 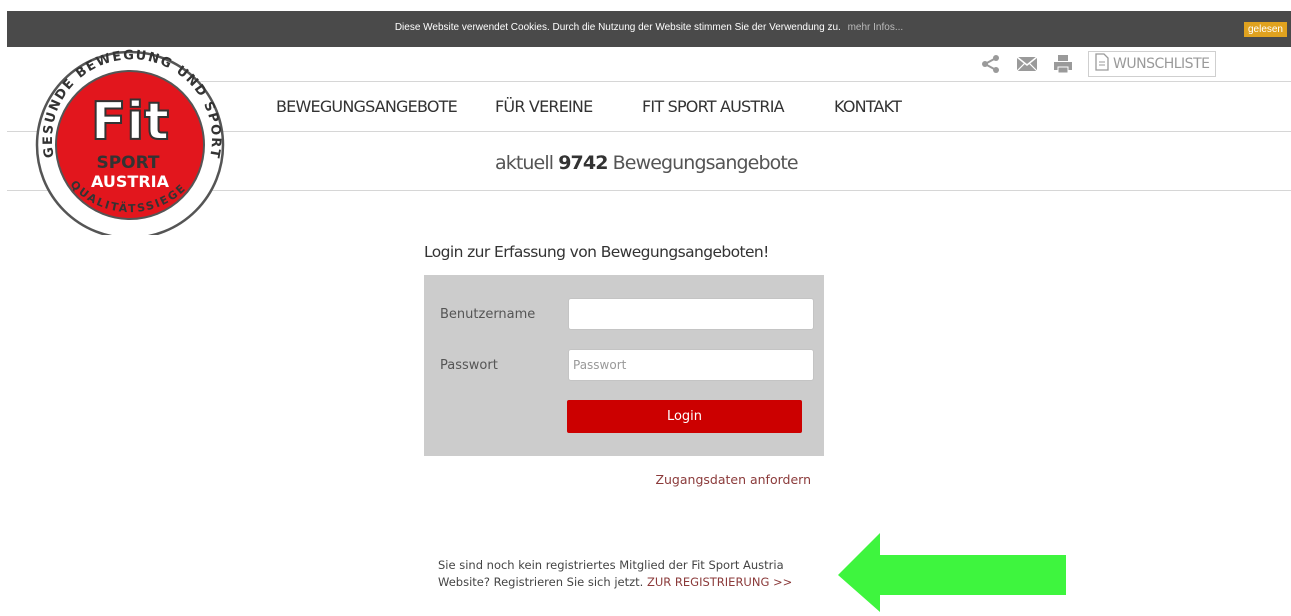 What do you see at coordinates (1161, 64) in the screenshot?
I see `wishlist-label: WUNSCHLISTE` at bounding box center [1161, 64].